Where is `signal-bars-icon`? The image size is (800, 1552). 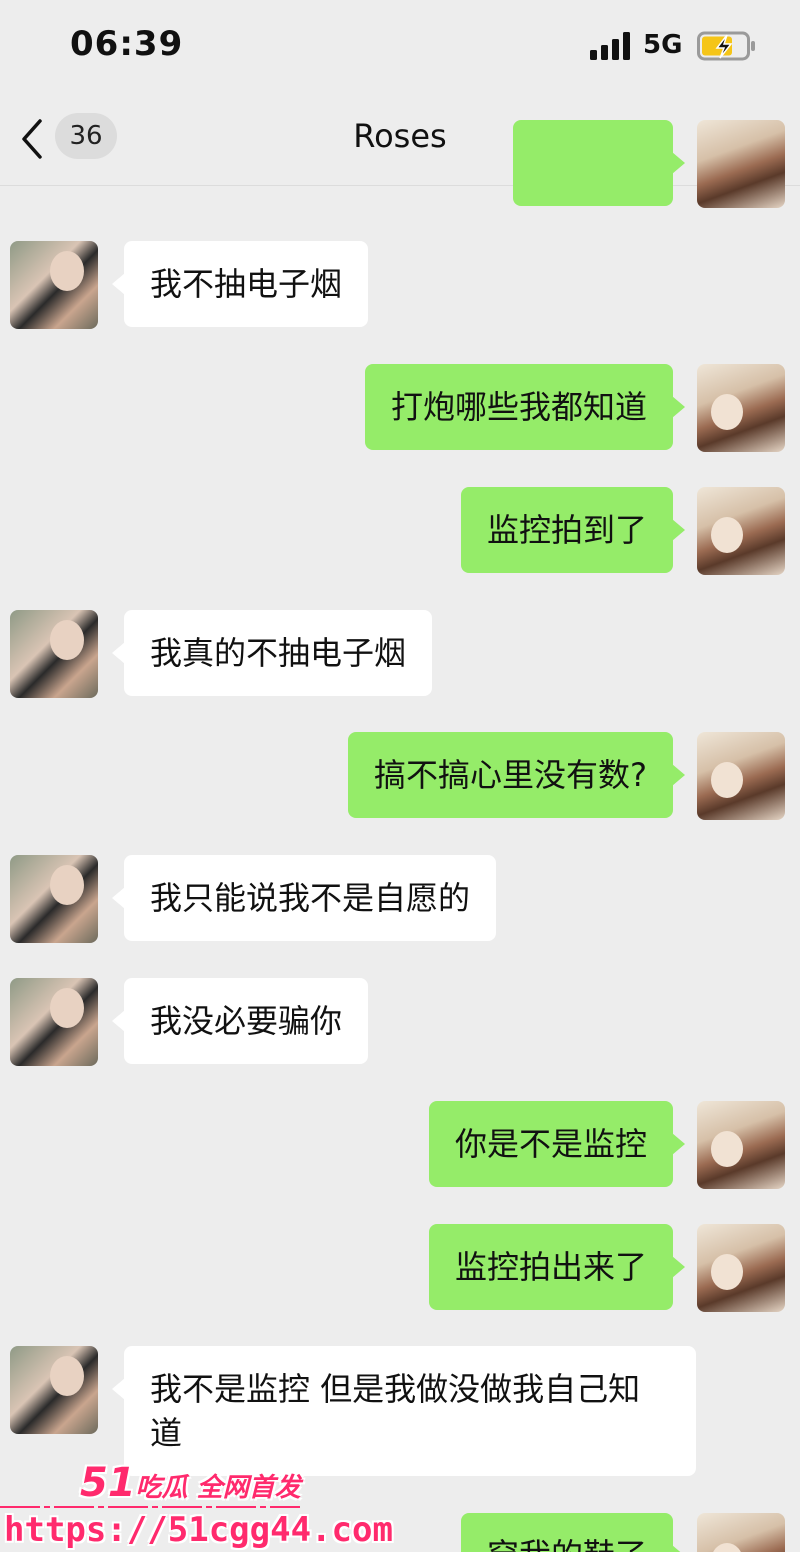
signal-bars-icon is located at coordinates (610, 46).